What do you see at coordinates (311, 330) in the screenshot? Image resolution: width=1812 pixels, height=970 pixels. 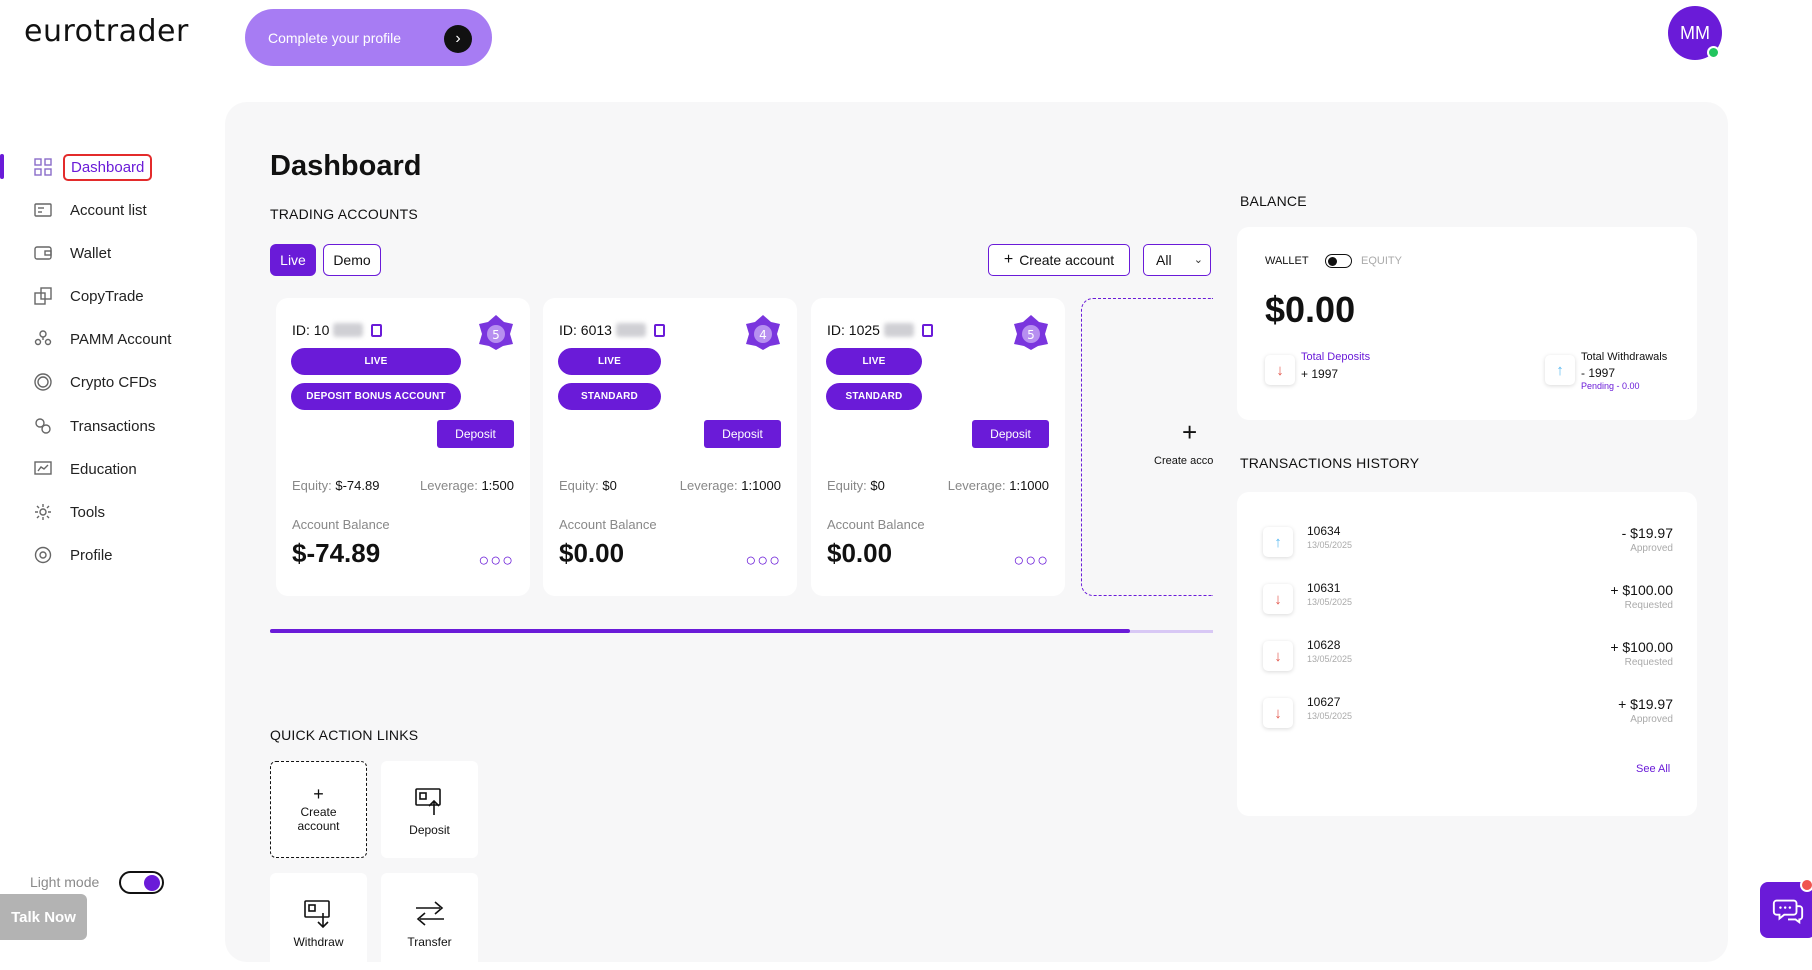 I see `account-id-text: ID: 10` at bounding box center [311, 330].